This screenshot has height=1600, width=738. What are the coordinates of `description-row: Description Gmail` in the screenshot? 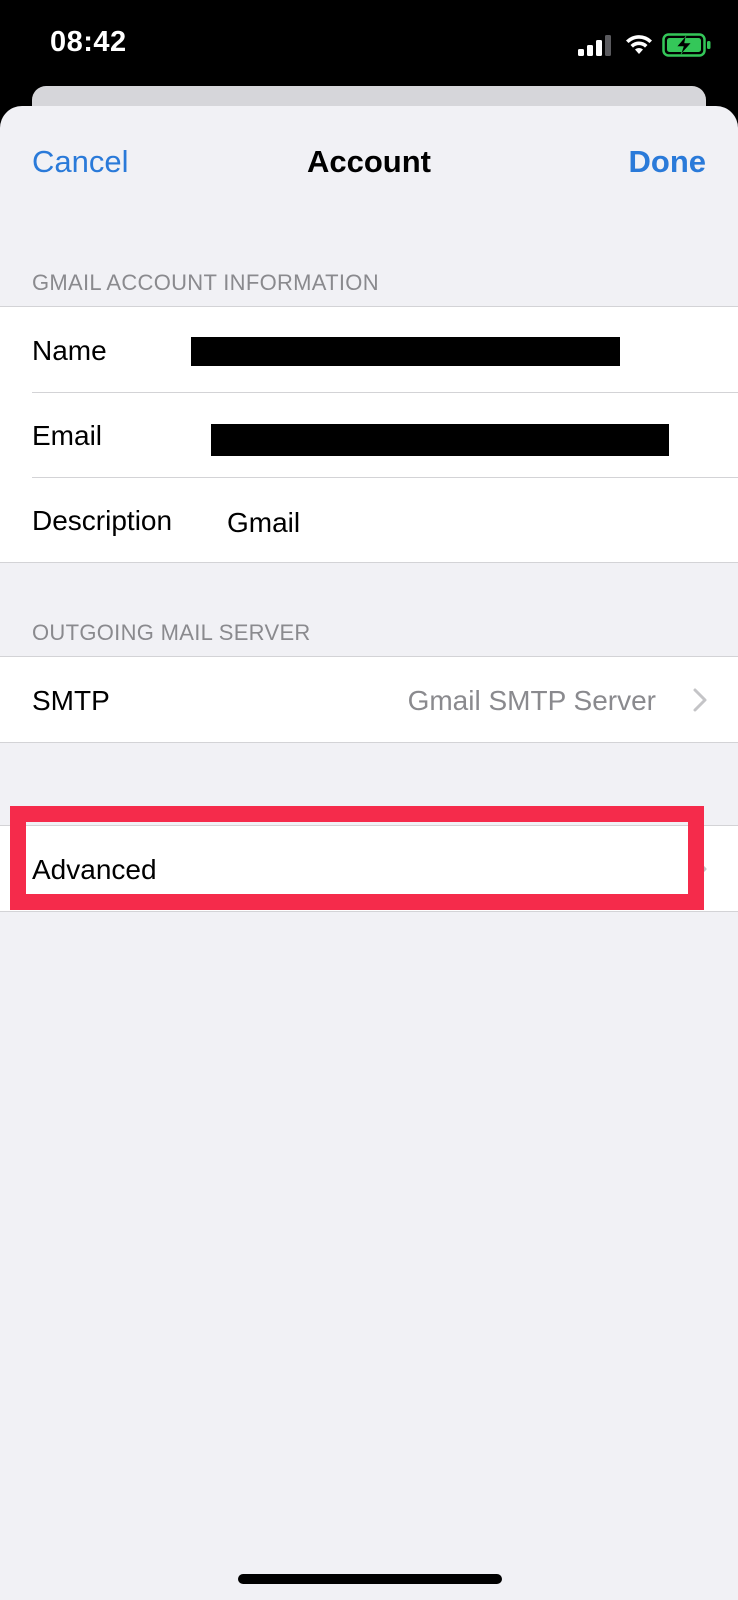 It's located at (369, 519).